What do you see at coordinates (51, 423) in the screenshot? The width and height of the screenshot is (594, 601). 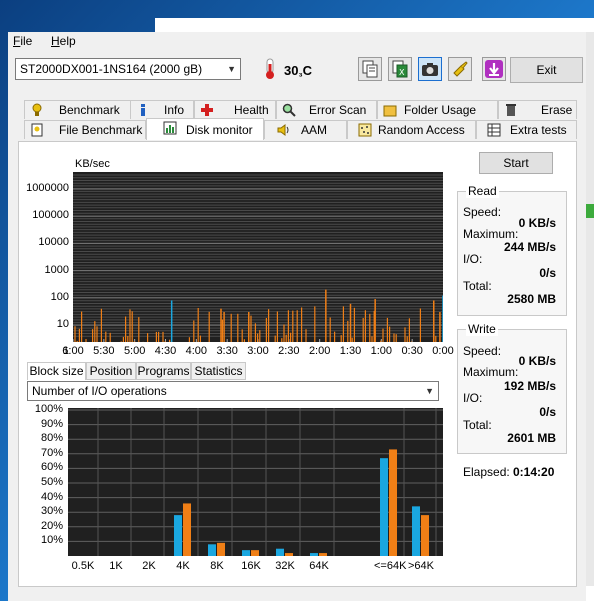 I see `y-tick-label: 90%` at bounding box center [51, 423].